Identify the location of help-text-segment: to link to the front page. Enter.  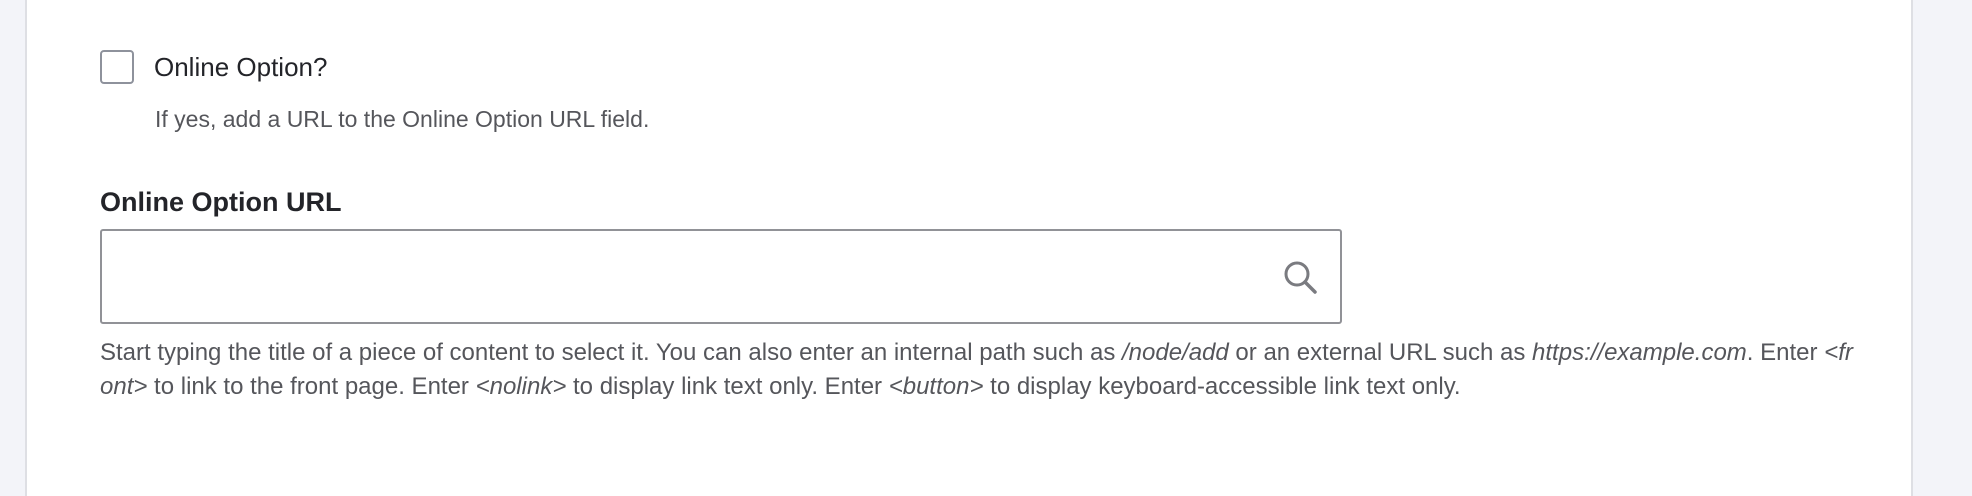
(311, 386).